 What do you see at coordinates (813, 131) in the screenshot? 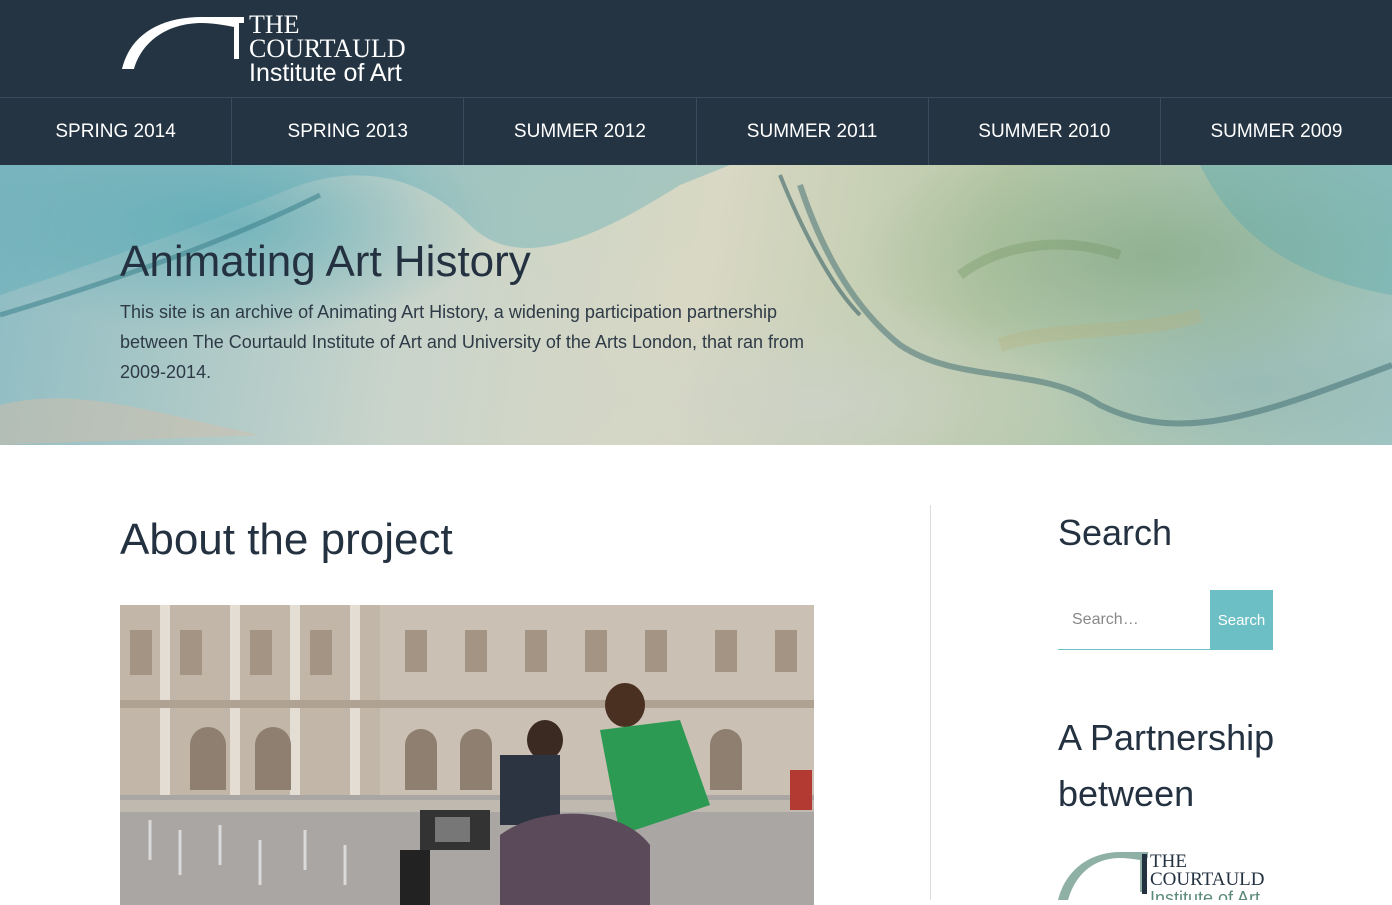
I see `nav-item-summer-2011: SUMMER 2011` at bounding box center [813, 131].